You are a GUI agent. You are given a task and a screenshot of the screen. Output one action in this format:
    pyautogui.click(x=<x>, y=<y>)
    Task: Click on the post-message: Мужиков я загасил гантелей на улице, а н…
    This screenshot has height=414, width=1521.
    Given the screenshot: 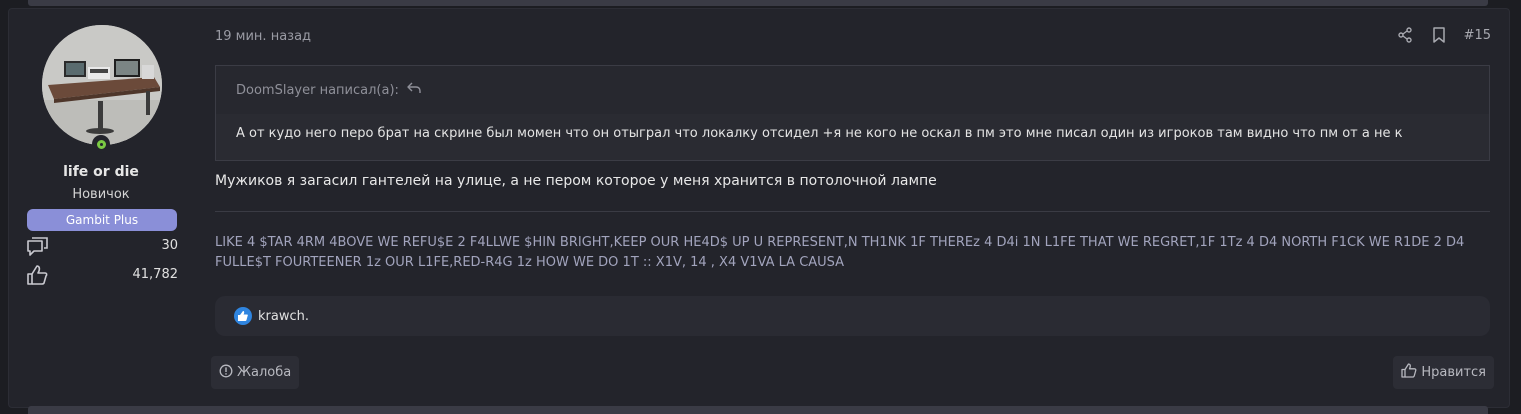 What is the action you would take?
    pyautogui.click(x=576, y=181)
    